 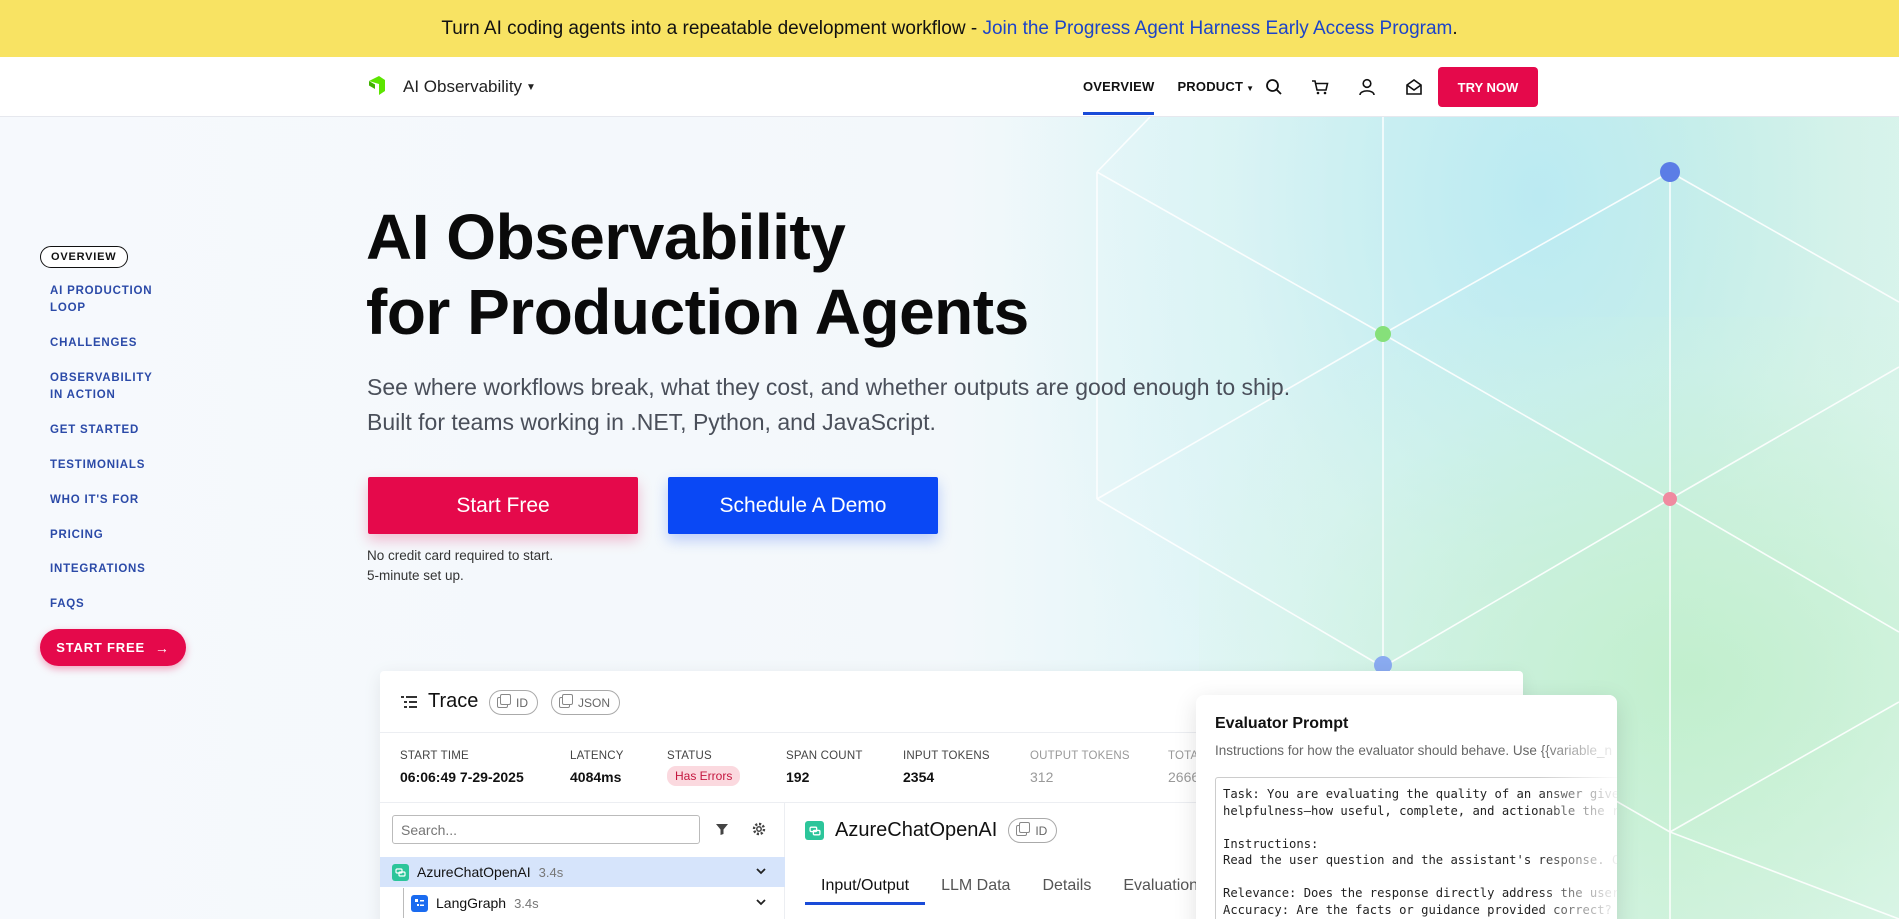 What do you see at coordinates (1066, 890) in the screenshot?
I see `tab-details: Details` at bounding box center [1066, 890].